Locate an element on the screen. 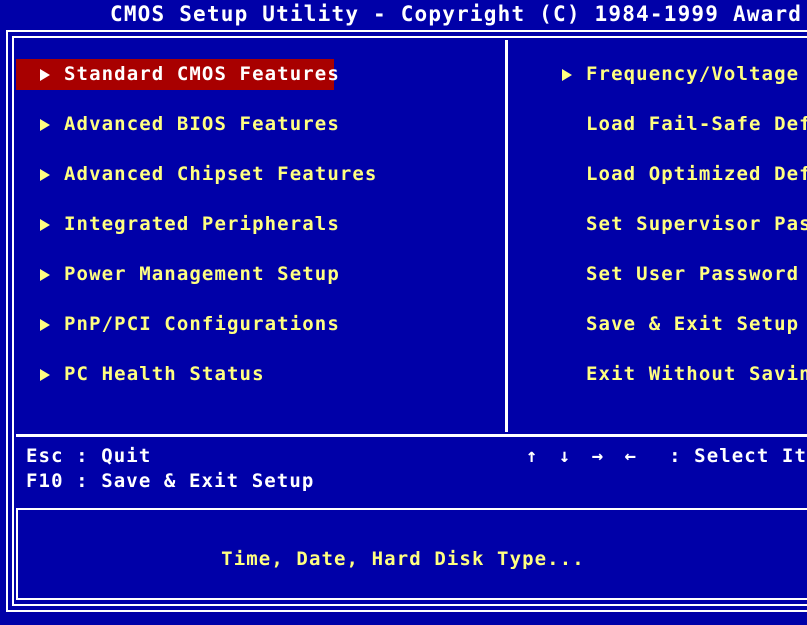 The height and width of the screenshot is (625, 807). menu-item-save-and-exit-setup: Save & Exit Setup is located at coordinates (672, 324).